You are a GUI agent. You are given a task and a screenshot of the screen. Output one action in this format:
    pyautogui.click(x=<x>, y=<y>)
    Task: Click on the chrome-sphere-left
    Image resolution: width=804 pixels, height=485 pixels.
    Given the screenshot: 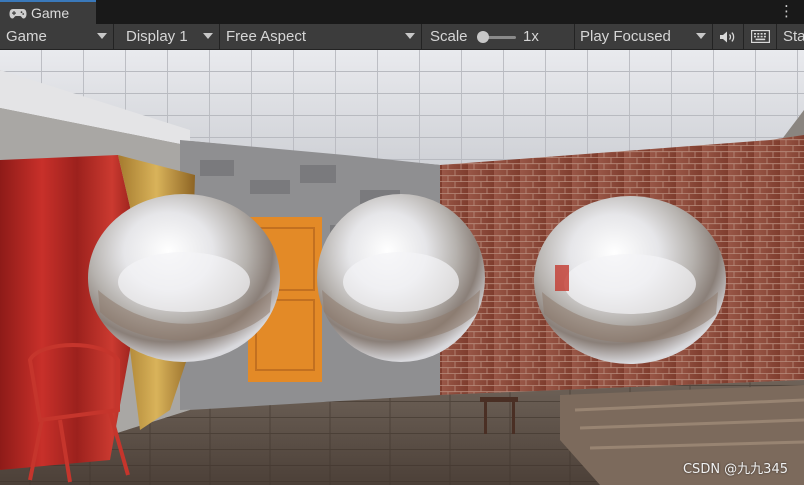 What is the action you would take?
    pyautogui.click(x=184, y=278)
    